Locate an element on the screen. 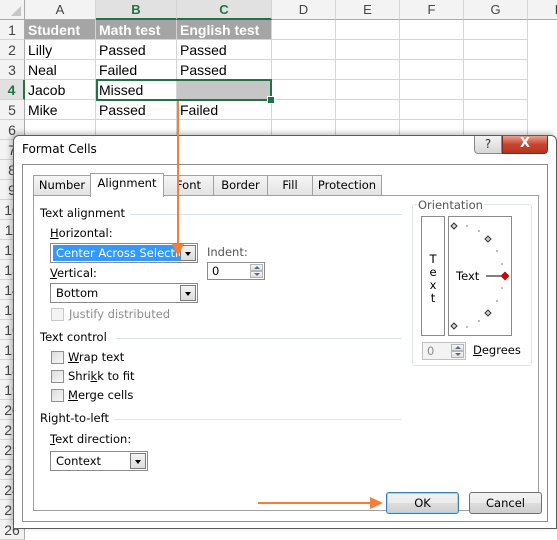  vertical-text: Text is located at coordinates (433, 279).